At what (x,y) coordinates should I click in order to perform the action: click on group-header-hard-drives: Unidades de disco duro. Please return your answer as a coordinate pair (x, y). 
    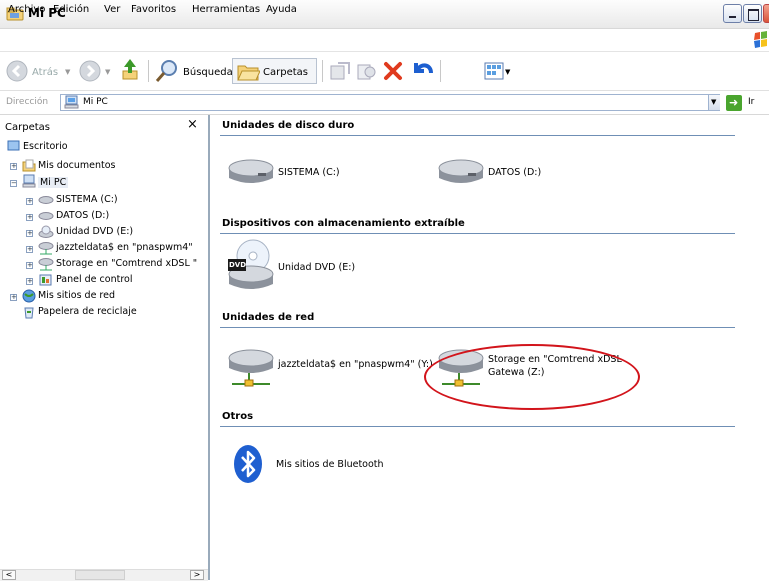
    Looking at the image, I should click on (288, 125).